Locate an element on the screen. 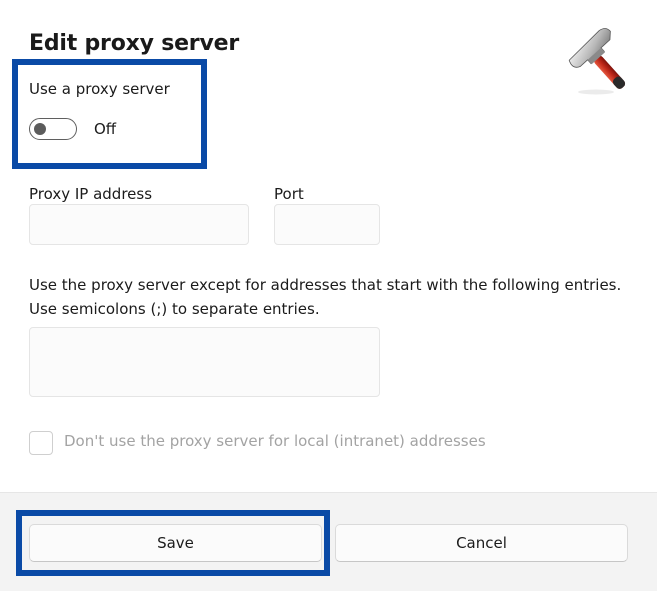 This screenshot has height=591, width=657. save-button: Save is located at coordinates (175, 543).